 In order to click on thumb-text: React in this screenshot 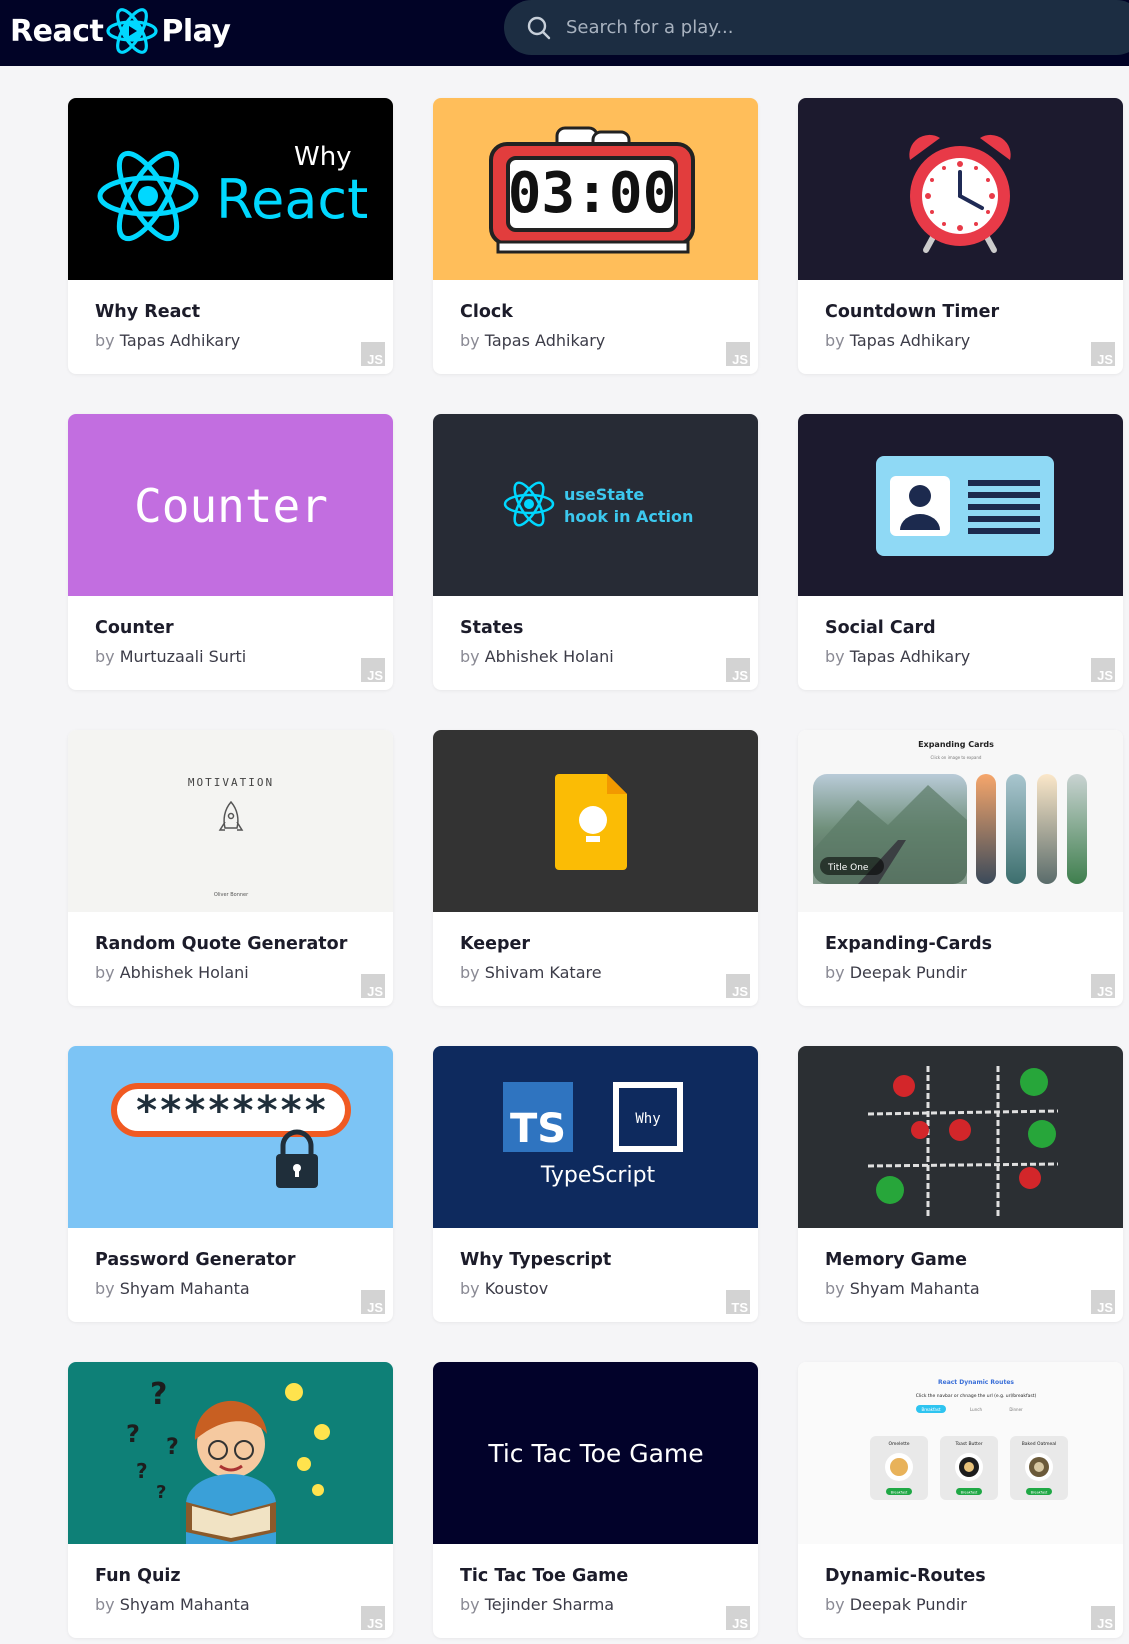, I will do `click(292, 199)`.